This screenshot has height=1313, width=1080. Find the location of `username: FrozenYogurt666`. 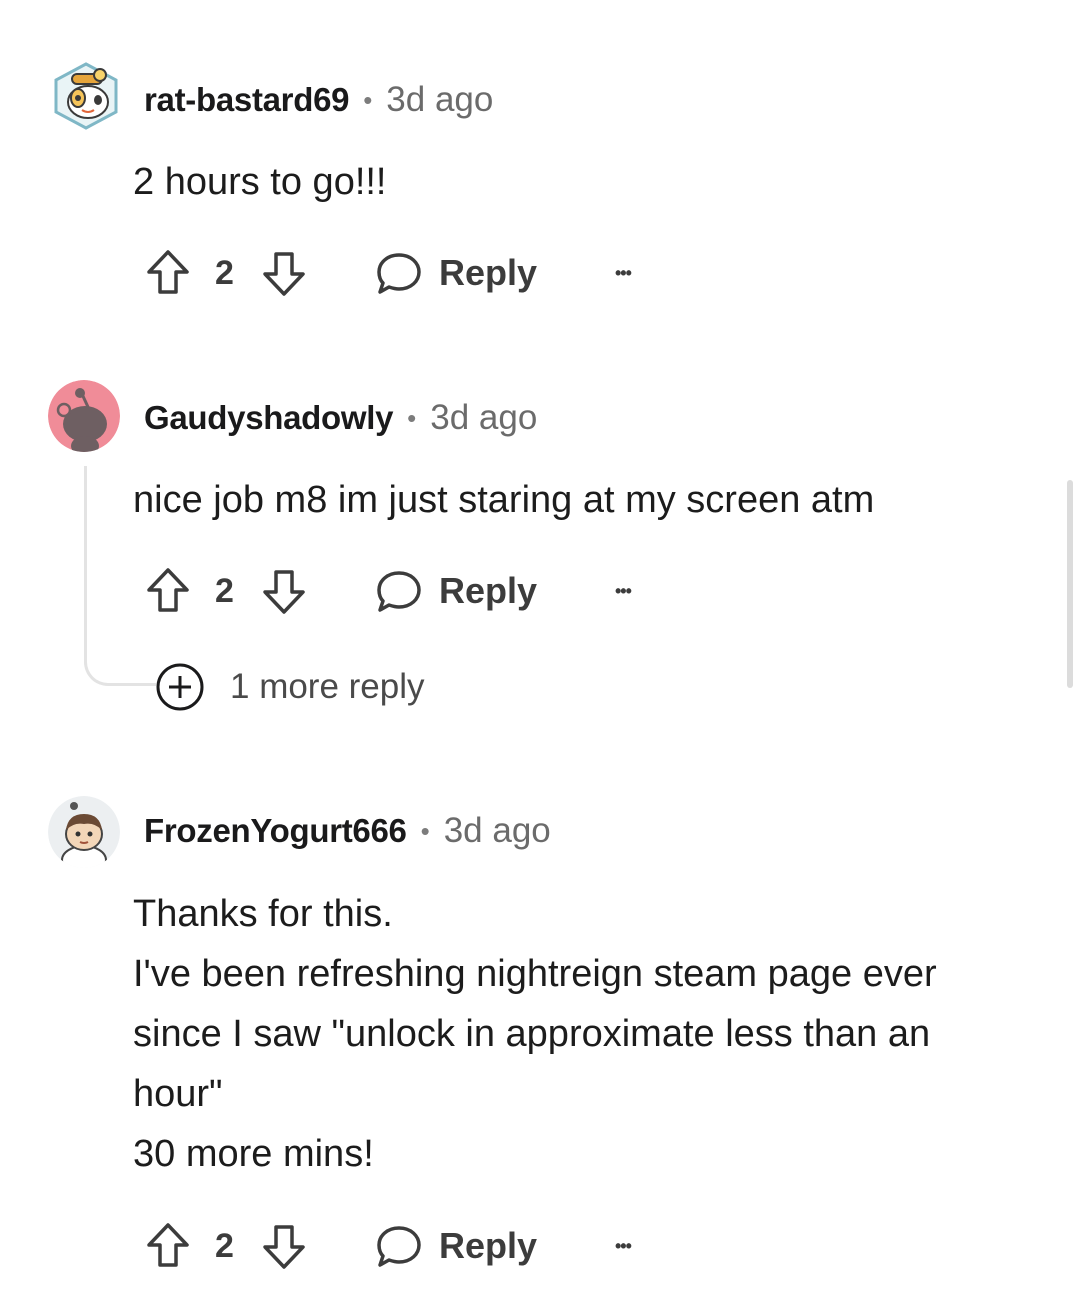

username: FrozenYogurt666 is located at coordinates (275, 831).